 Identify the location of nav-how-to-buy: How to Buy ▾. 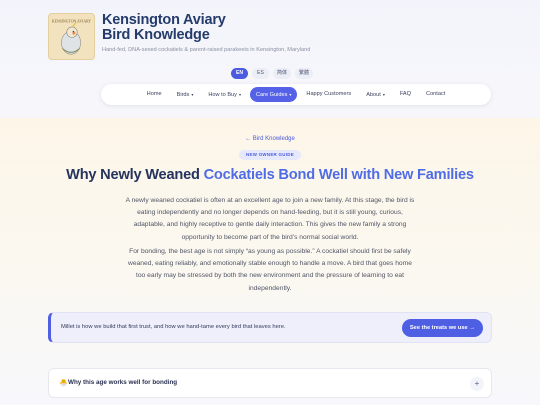
(224, 94).